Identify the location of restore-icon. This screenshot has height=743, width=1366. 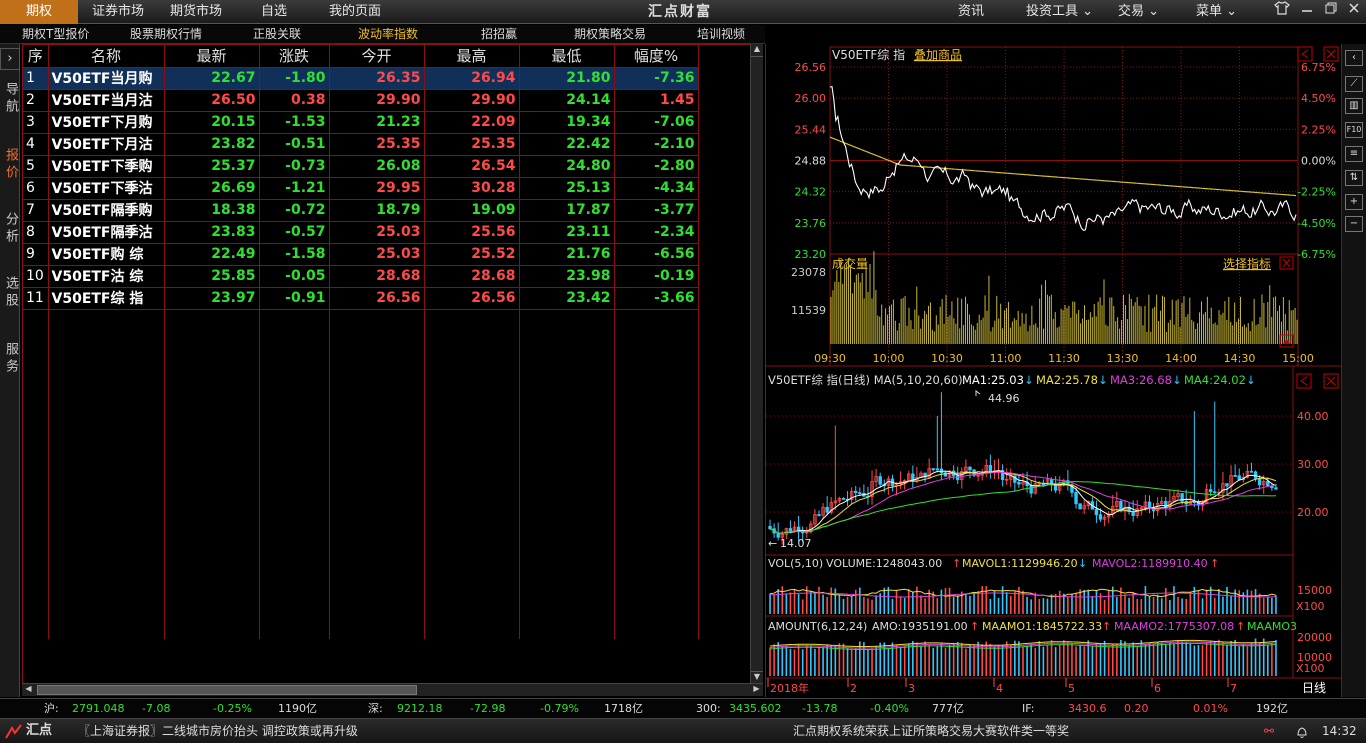
(1331, 12).